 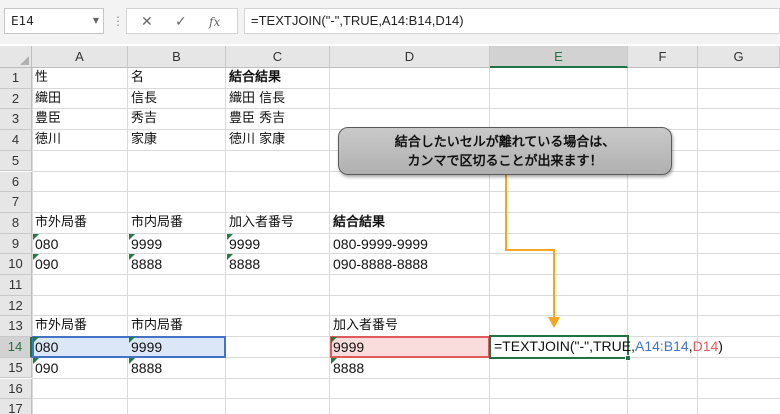 I want to click on callout-box: 結合したいセルが離れている場合は、 カンマで区切ることが出来ます！, so click(x=505, y=151).